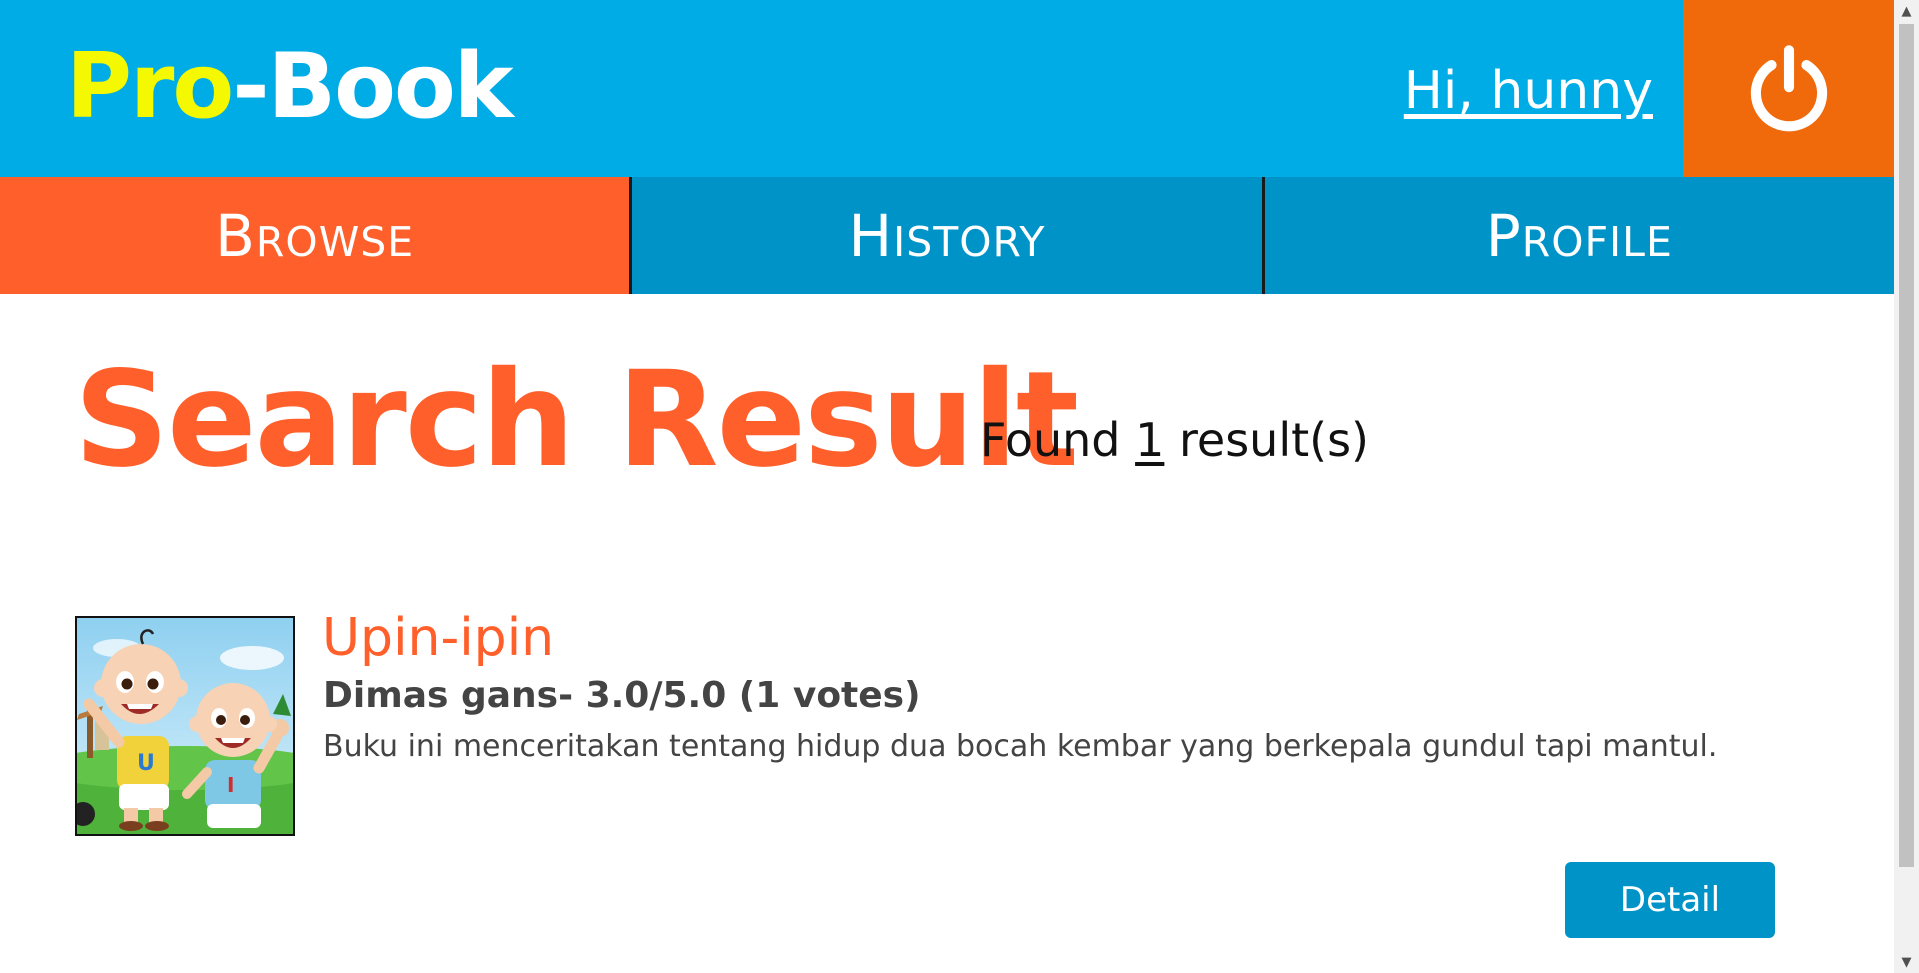 The image size is (1919, 973). I want to click on scroll-up-arrow-icon: ▲, so click(1906, 11).